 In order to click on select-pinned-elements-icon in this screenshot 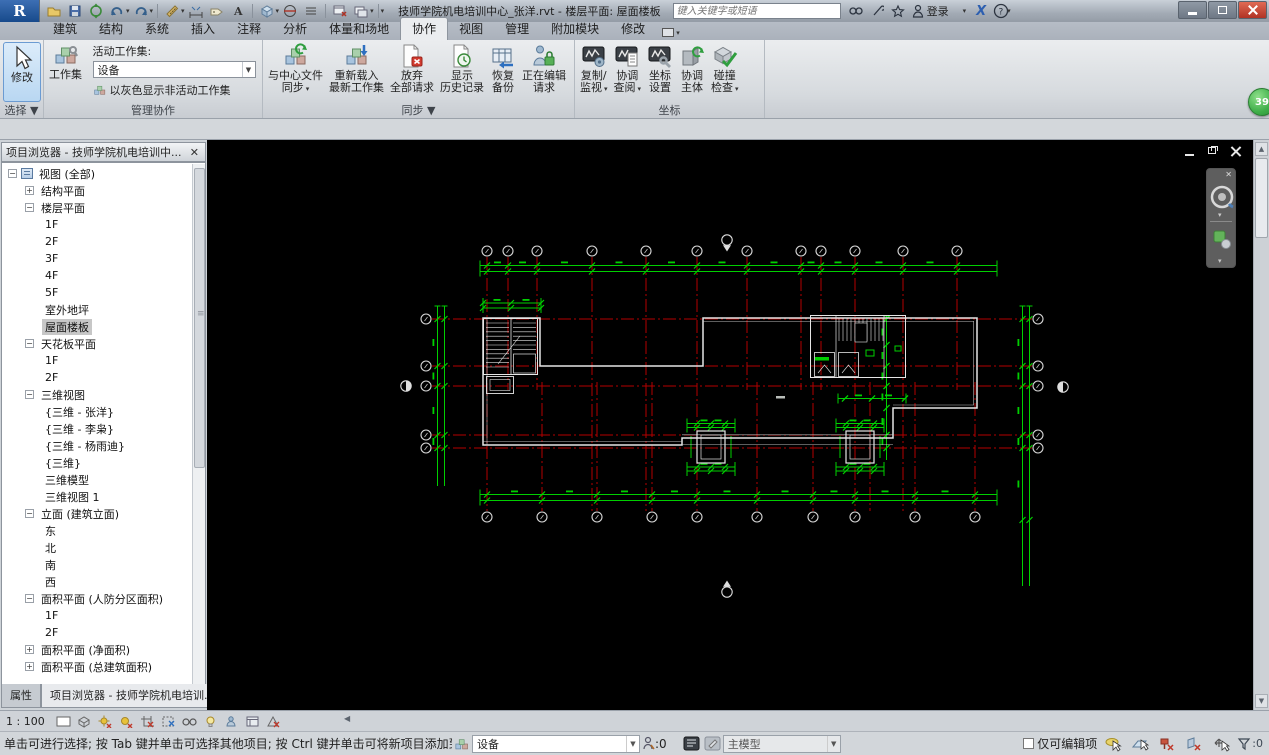, I will do `click(1167, 744)`.